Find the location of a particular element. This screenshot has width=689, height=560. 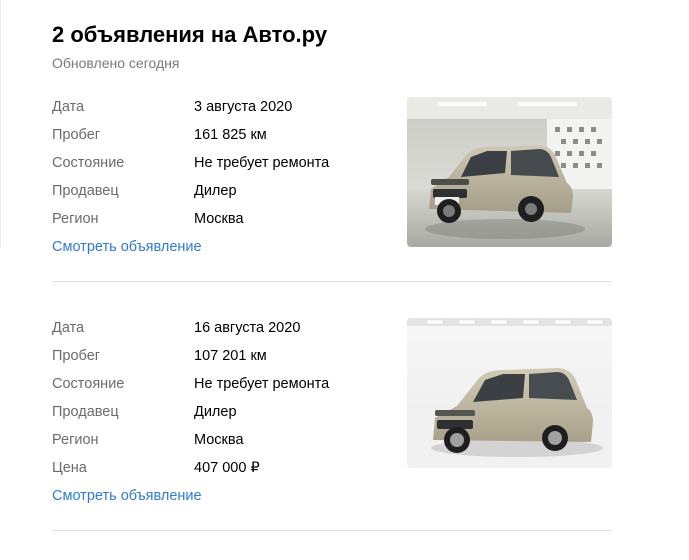

page-edge-line is located at coordinates (0, 124).